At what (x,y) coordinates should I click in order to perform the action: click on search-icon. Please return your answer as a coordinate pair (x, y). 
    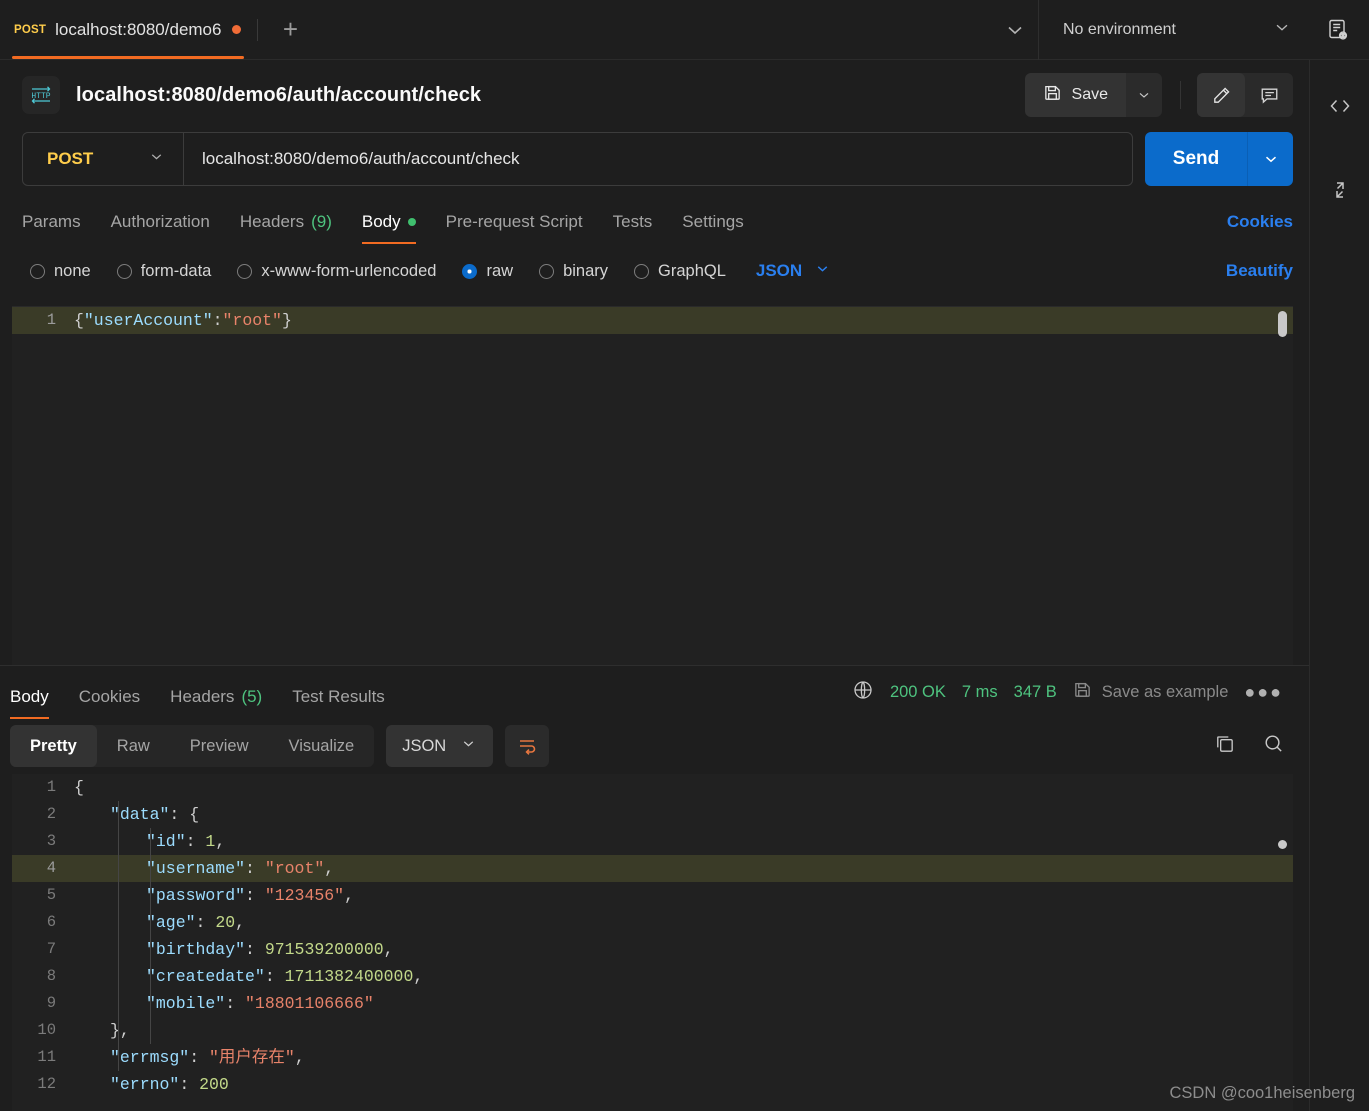
    Looking at the image, I should click on (1273, 746).